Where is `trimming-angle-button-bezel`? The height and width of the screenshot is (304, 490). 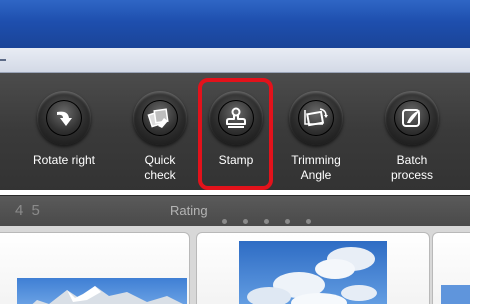 trimming-angle-button-bezel is located at coordinates (316, 118).